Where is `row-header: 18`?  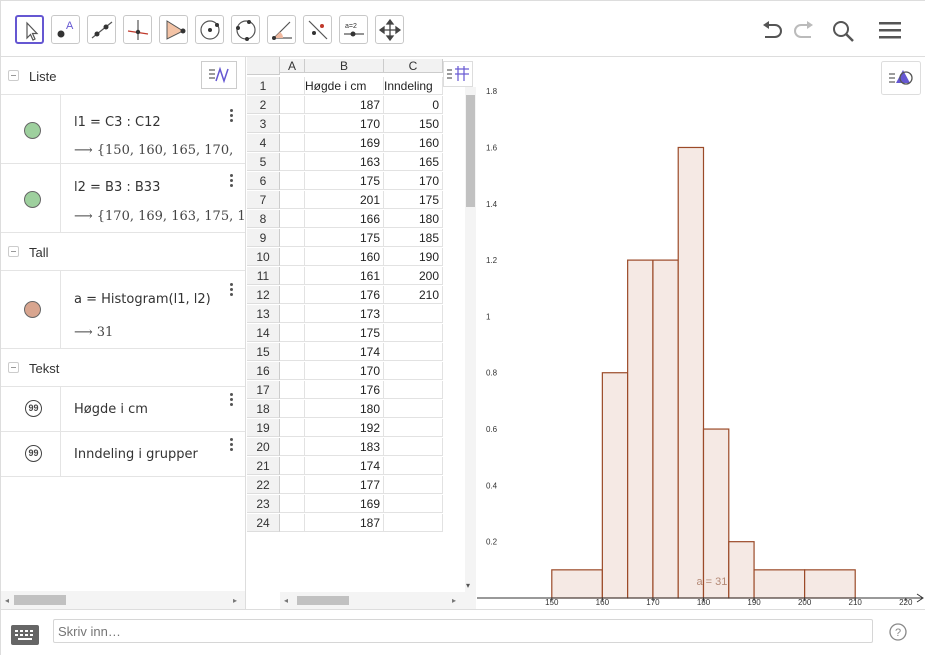
row-header: 18 is located at coordinates (263, 409).